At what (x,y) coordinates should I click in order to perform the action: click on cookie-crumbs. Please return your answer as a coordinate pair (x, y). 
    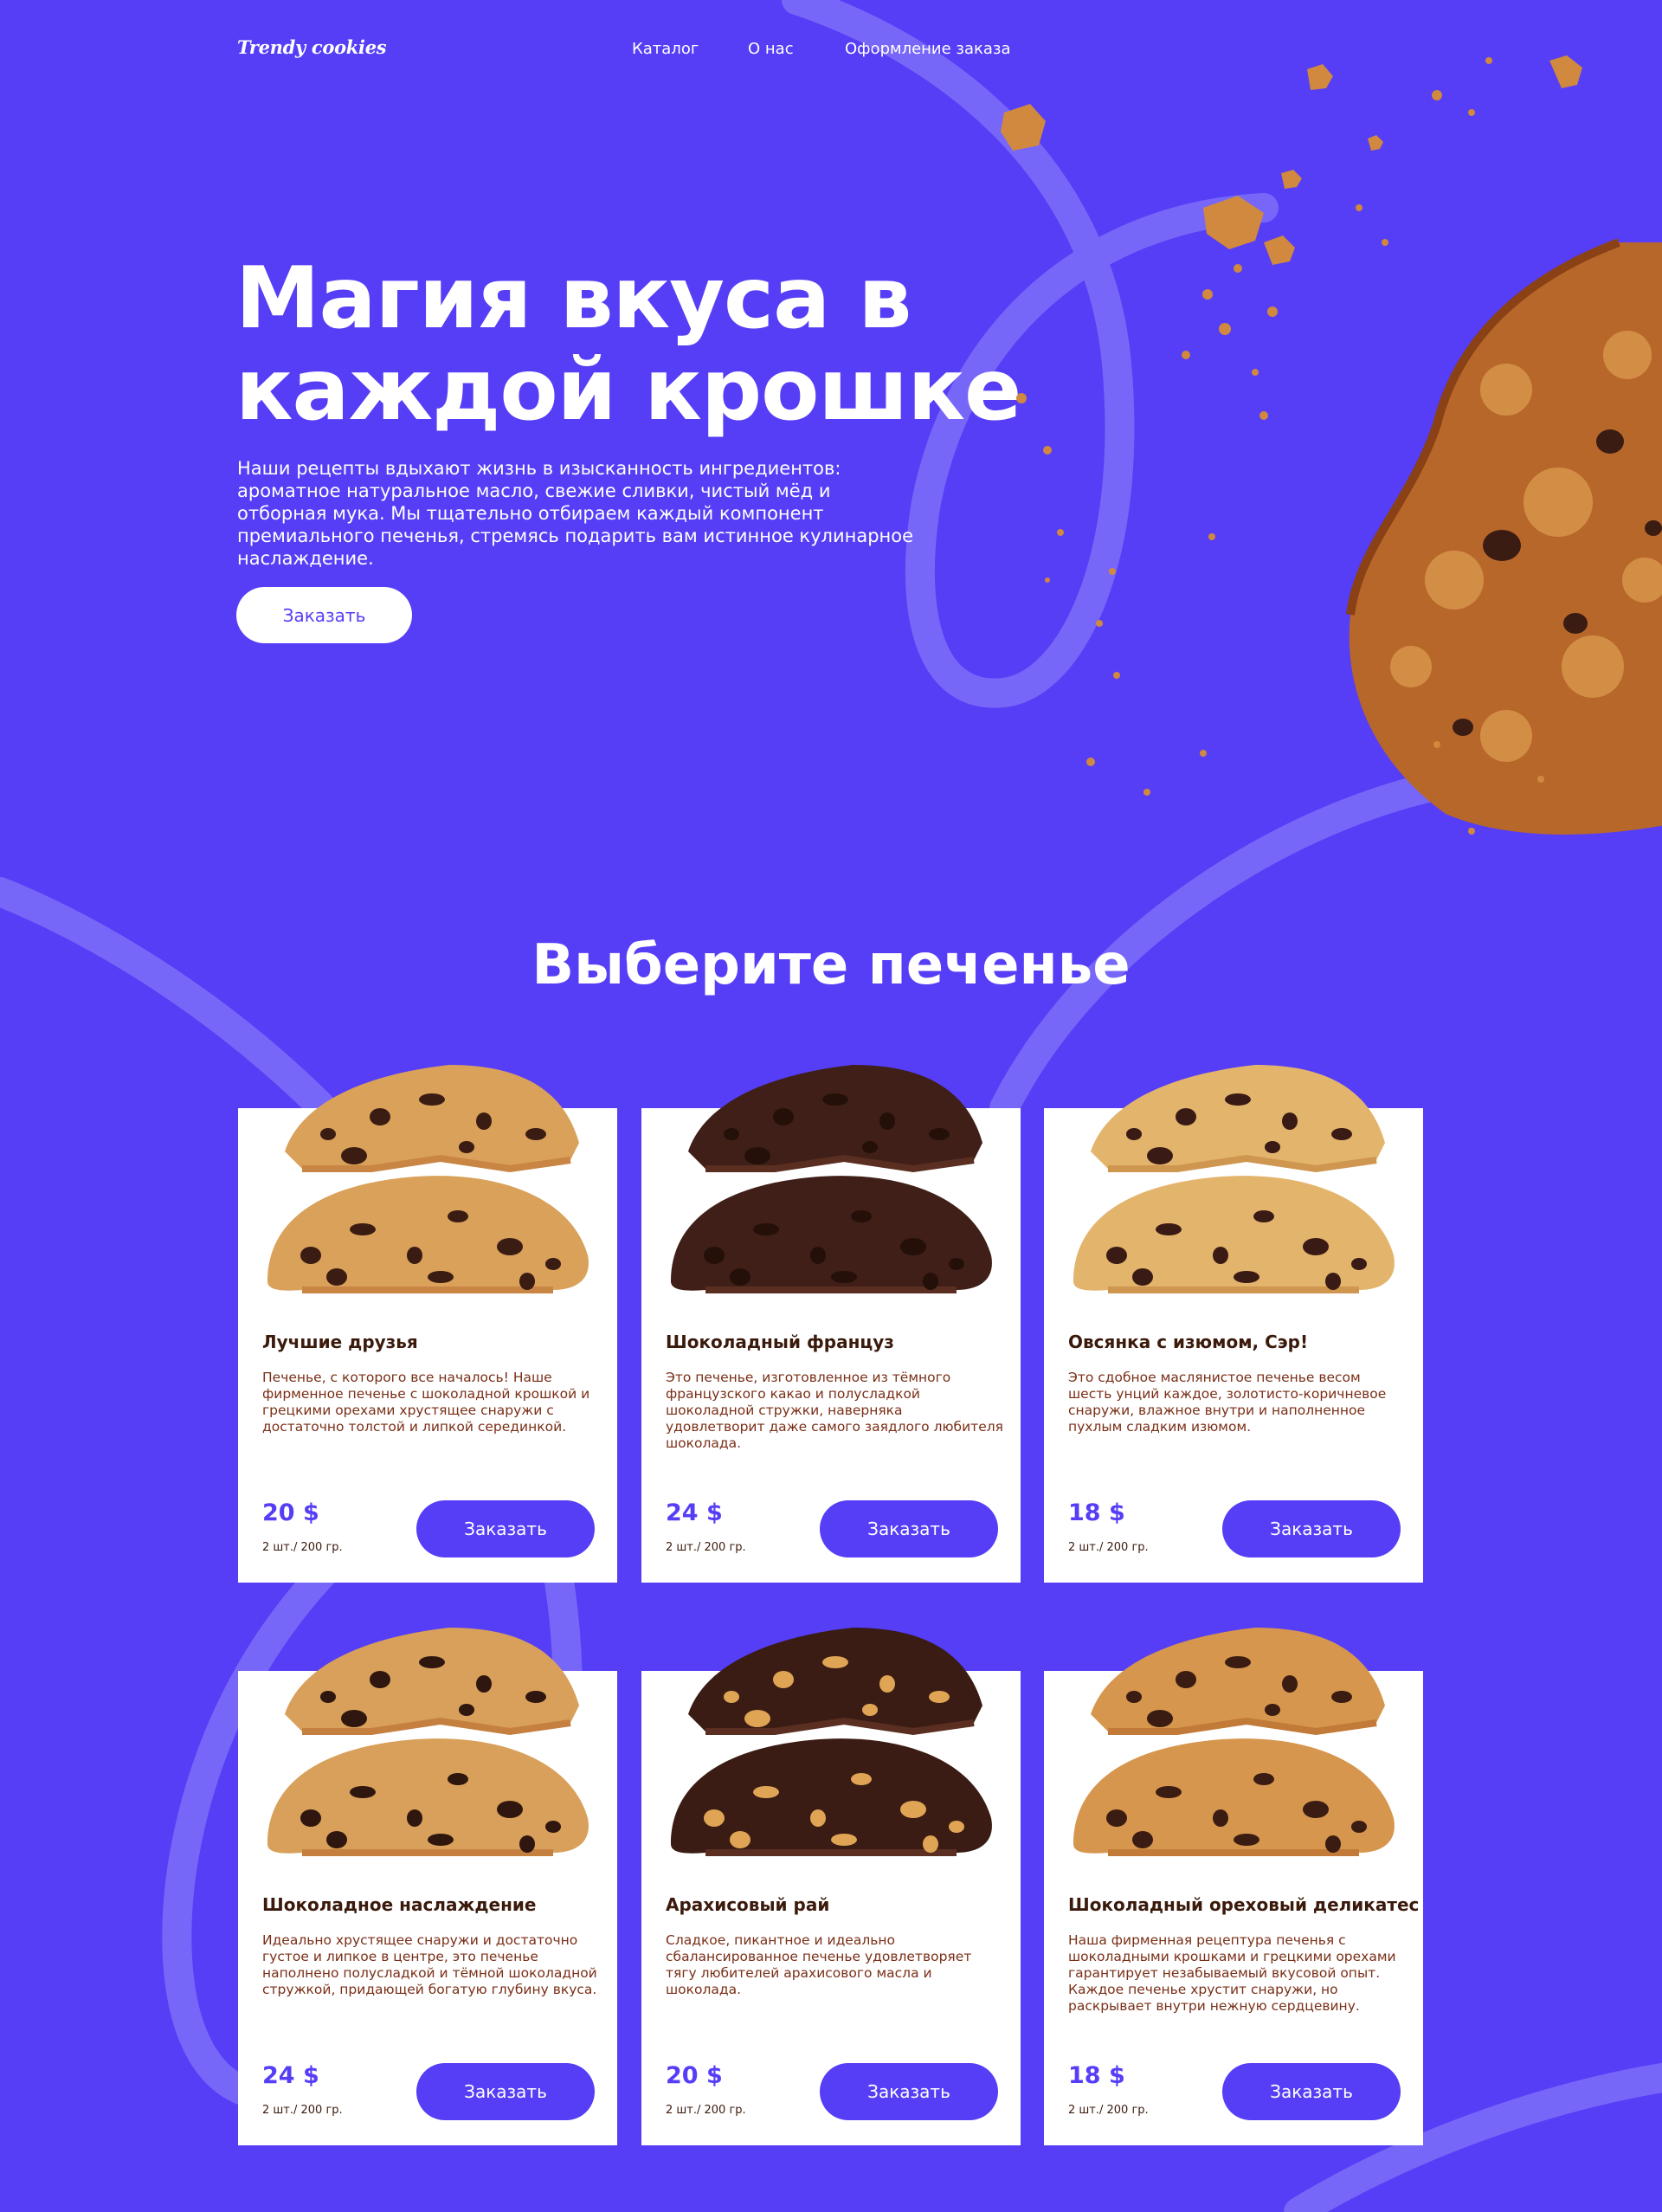
    Looking at the image, I should click on (1291, 445).